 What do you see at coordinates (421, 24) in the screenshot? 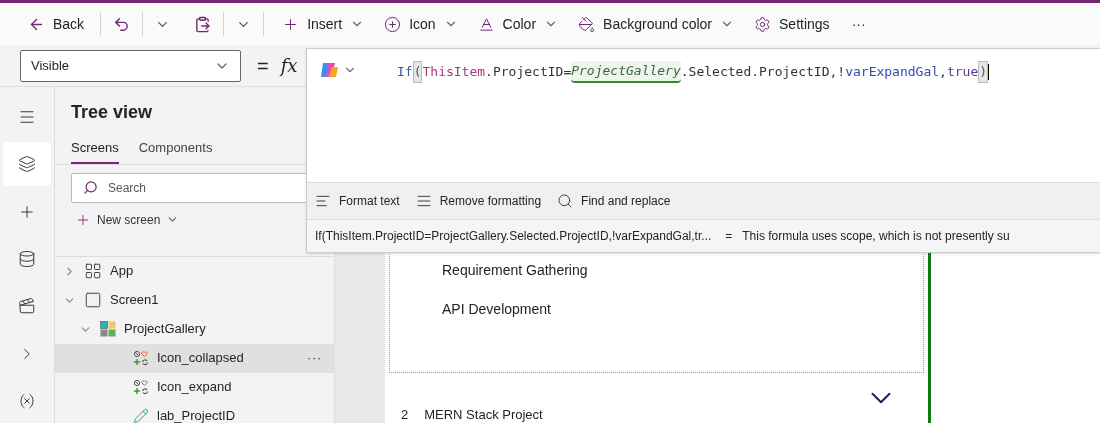
I see `toolbar-menu-button: Icon` at bounding box center [421, 24].